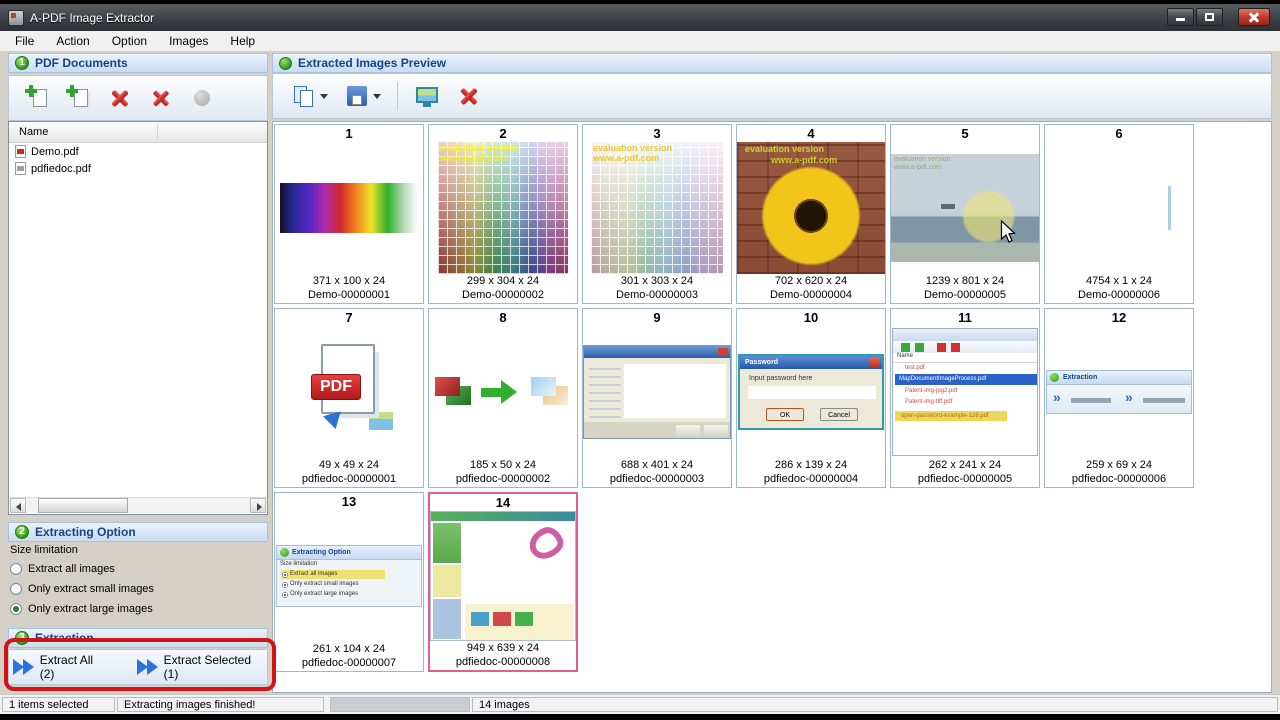  I want to click on menu-item-option: Option, so click(129, 41).